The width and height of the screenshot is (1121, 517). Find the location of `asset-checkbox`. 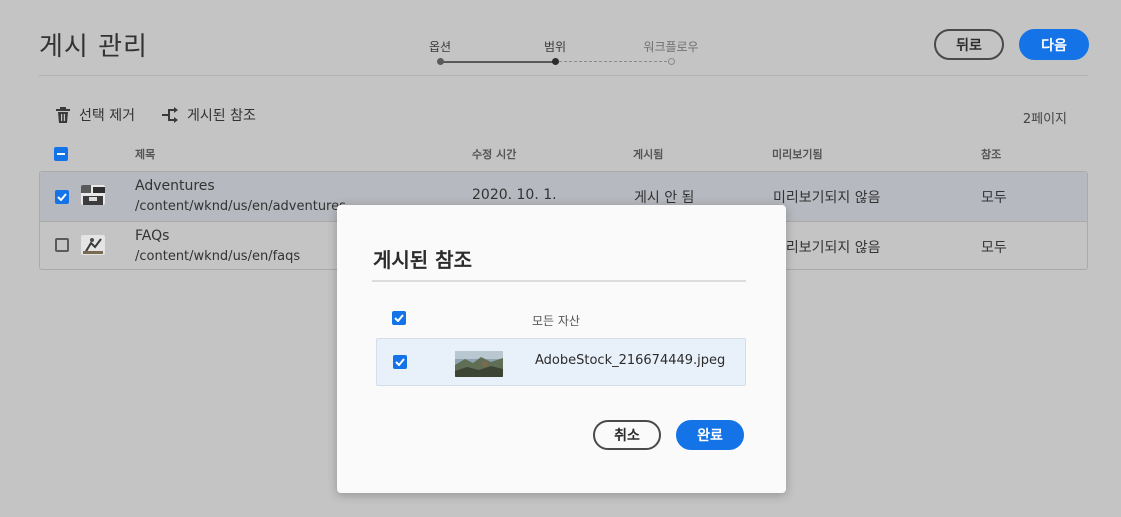

asset-checkbox is located at coordinates (400, 362).